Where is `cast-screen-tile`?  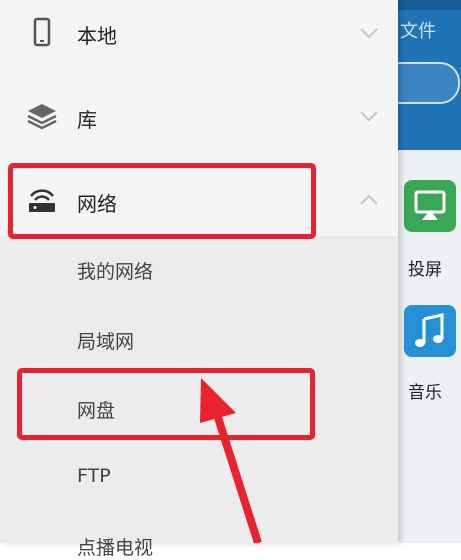 cast-screen-tile is located at coordinates (430, 206).